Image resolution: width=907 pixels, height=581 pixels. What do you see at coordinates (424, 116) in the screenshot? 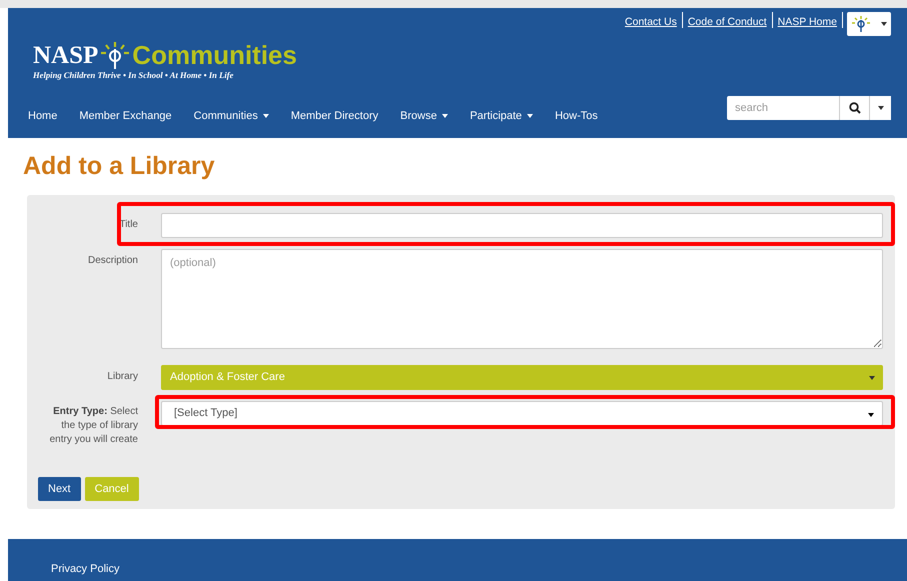
I see `nav-item: Browse` at bounding box center [424, 116].